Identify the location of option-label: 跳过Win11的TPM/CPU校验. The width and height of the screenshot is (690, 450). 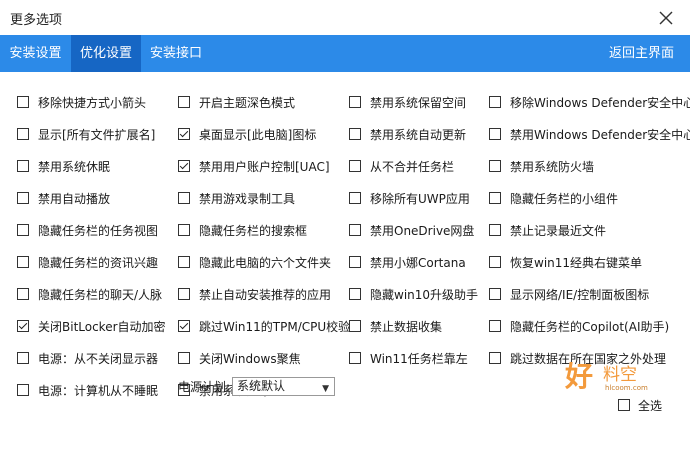
(275, 326).